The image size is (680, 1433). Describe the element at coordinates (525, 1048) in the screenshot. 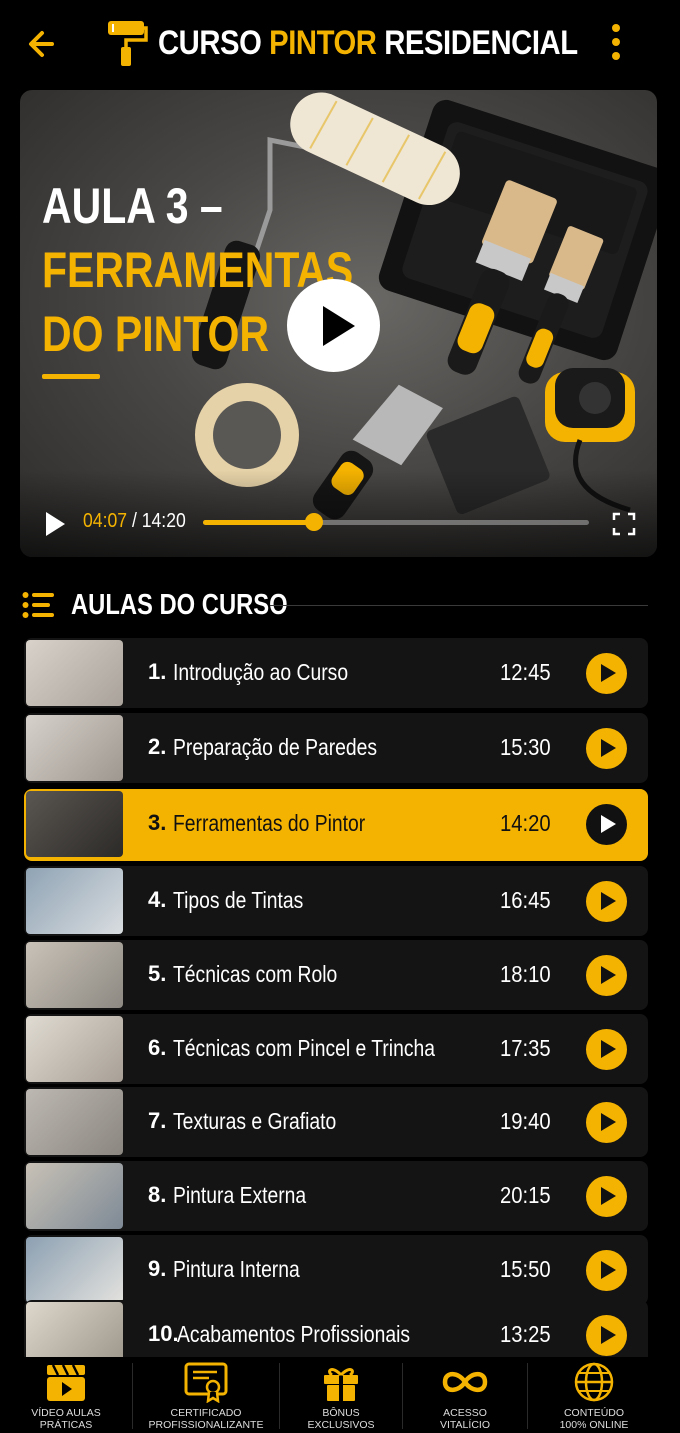

I see `lesson-duration: 17:35` at that location.